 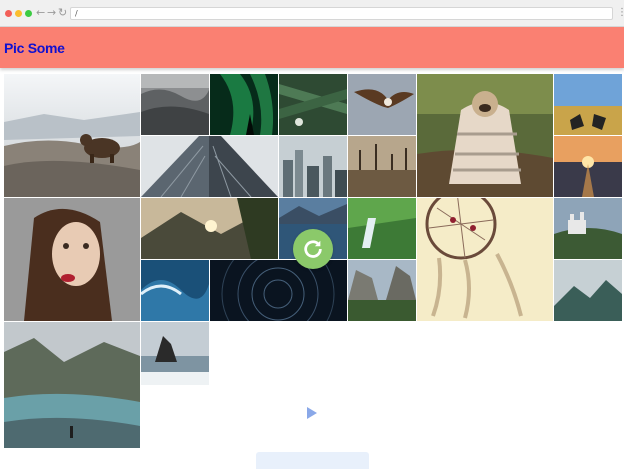 What do you see at coordinates (72, 385) in the screenshot?
I see `photo-river-mist-hiker` at bounding box center [72, 385].